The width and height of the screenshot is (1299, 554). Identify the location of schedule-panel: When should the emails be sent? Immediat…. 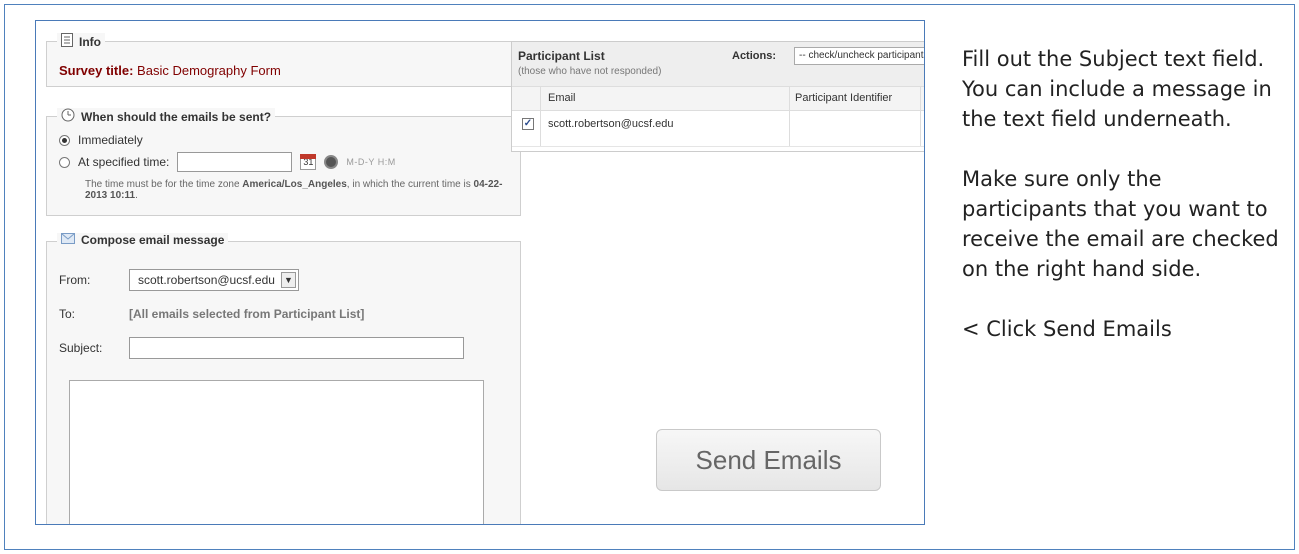
(283, 162).